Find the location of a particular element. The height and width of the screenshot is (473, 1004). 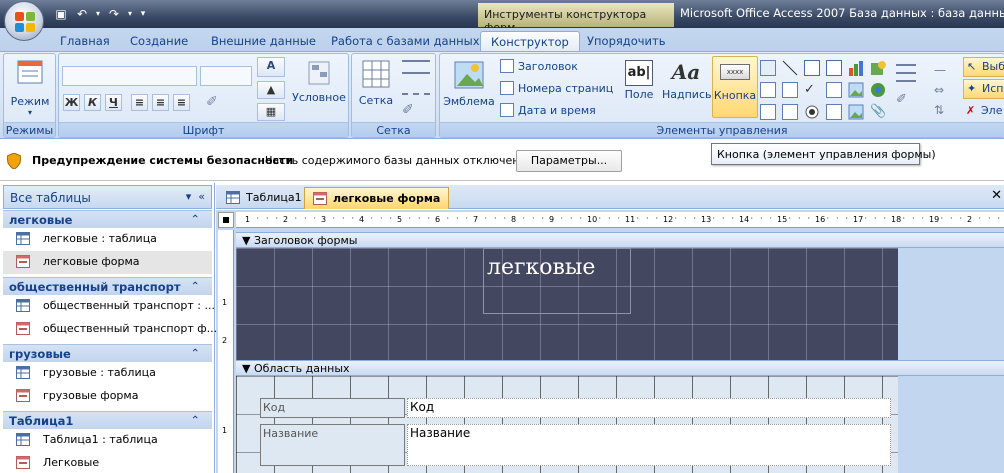

align-left-button: ≡ is located at coordinates (139, 102).